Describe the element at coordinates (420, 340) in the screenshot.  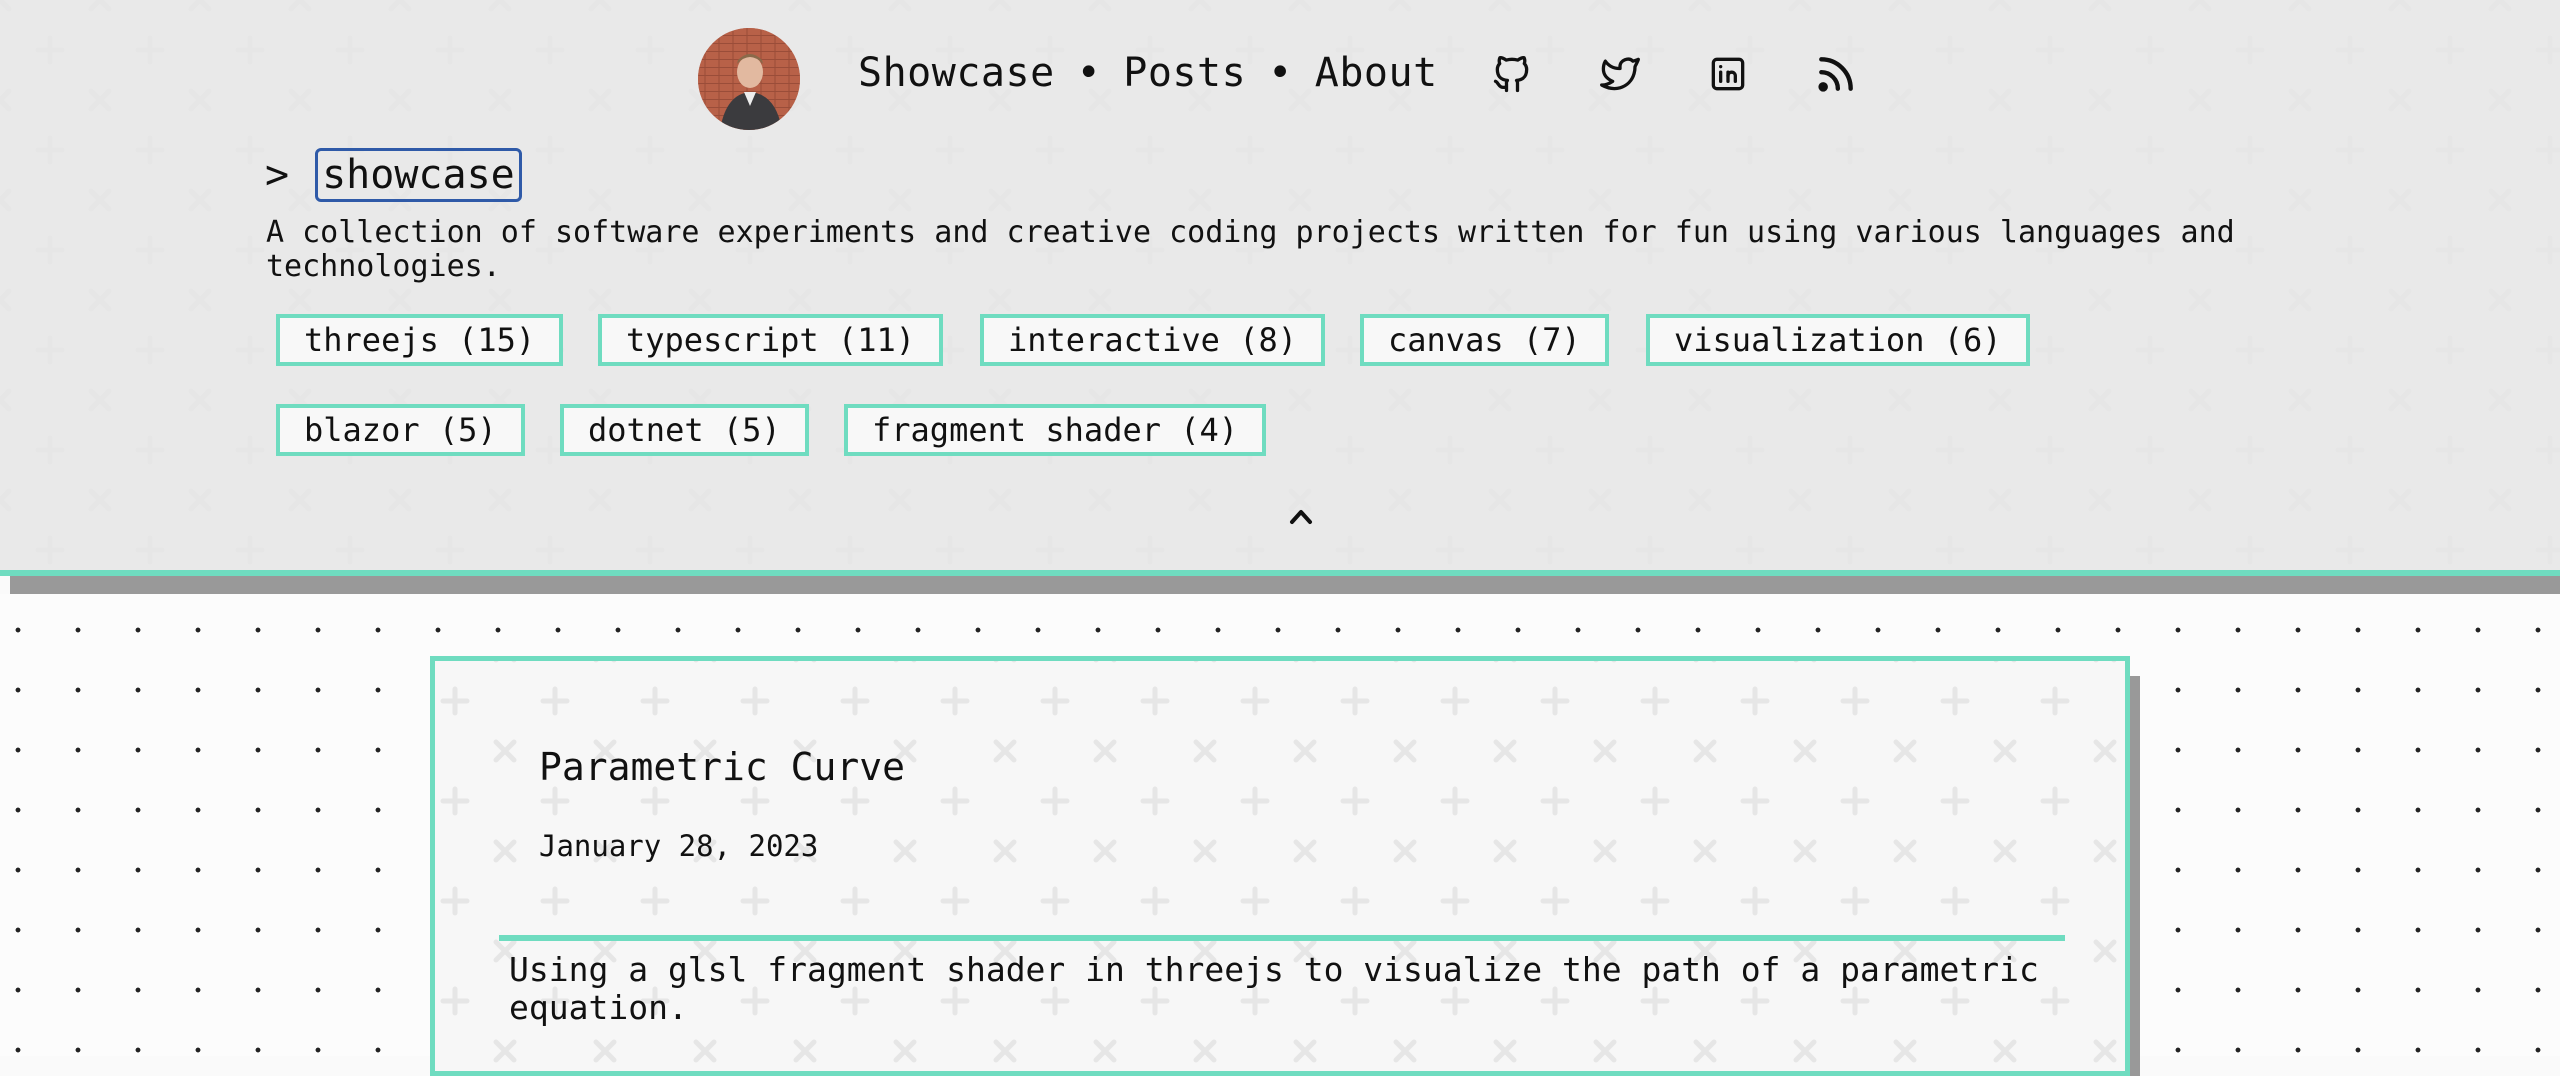
I see `tag-threejs: threejs (15)` at that location.